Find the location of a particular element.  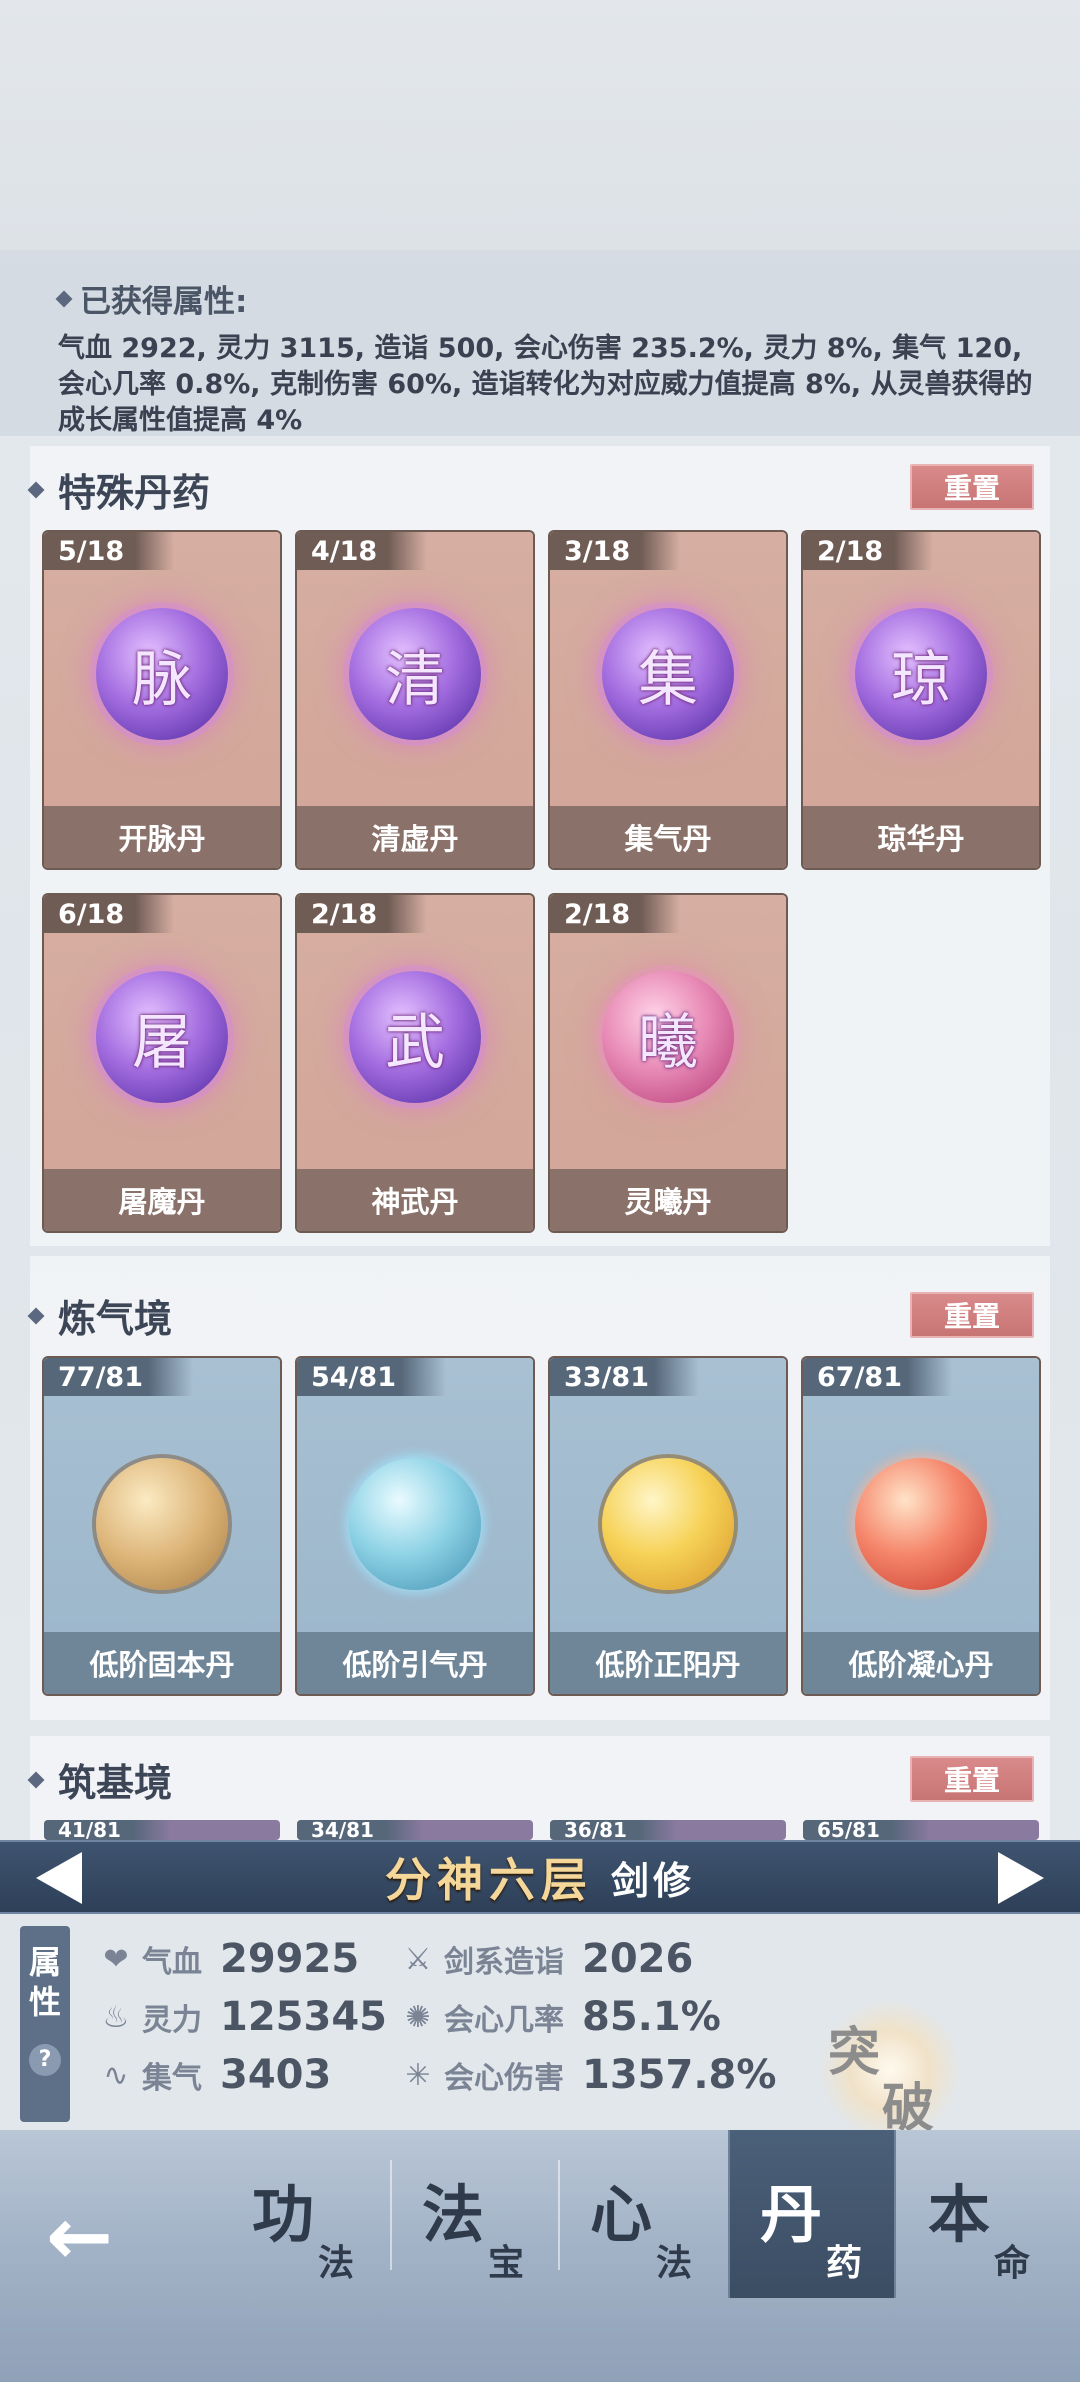

stat-qi: ∿ 集气 3403 is located at coordinates (214, 2075).